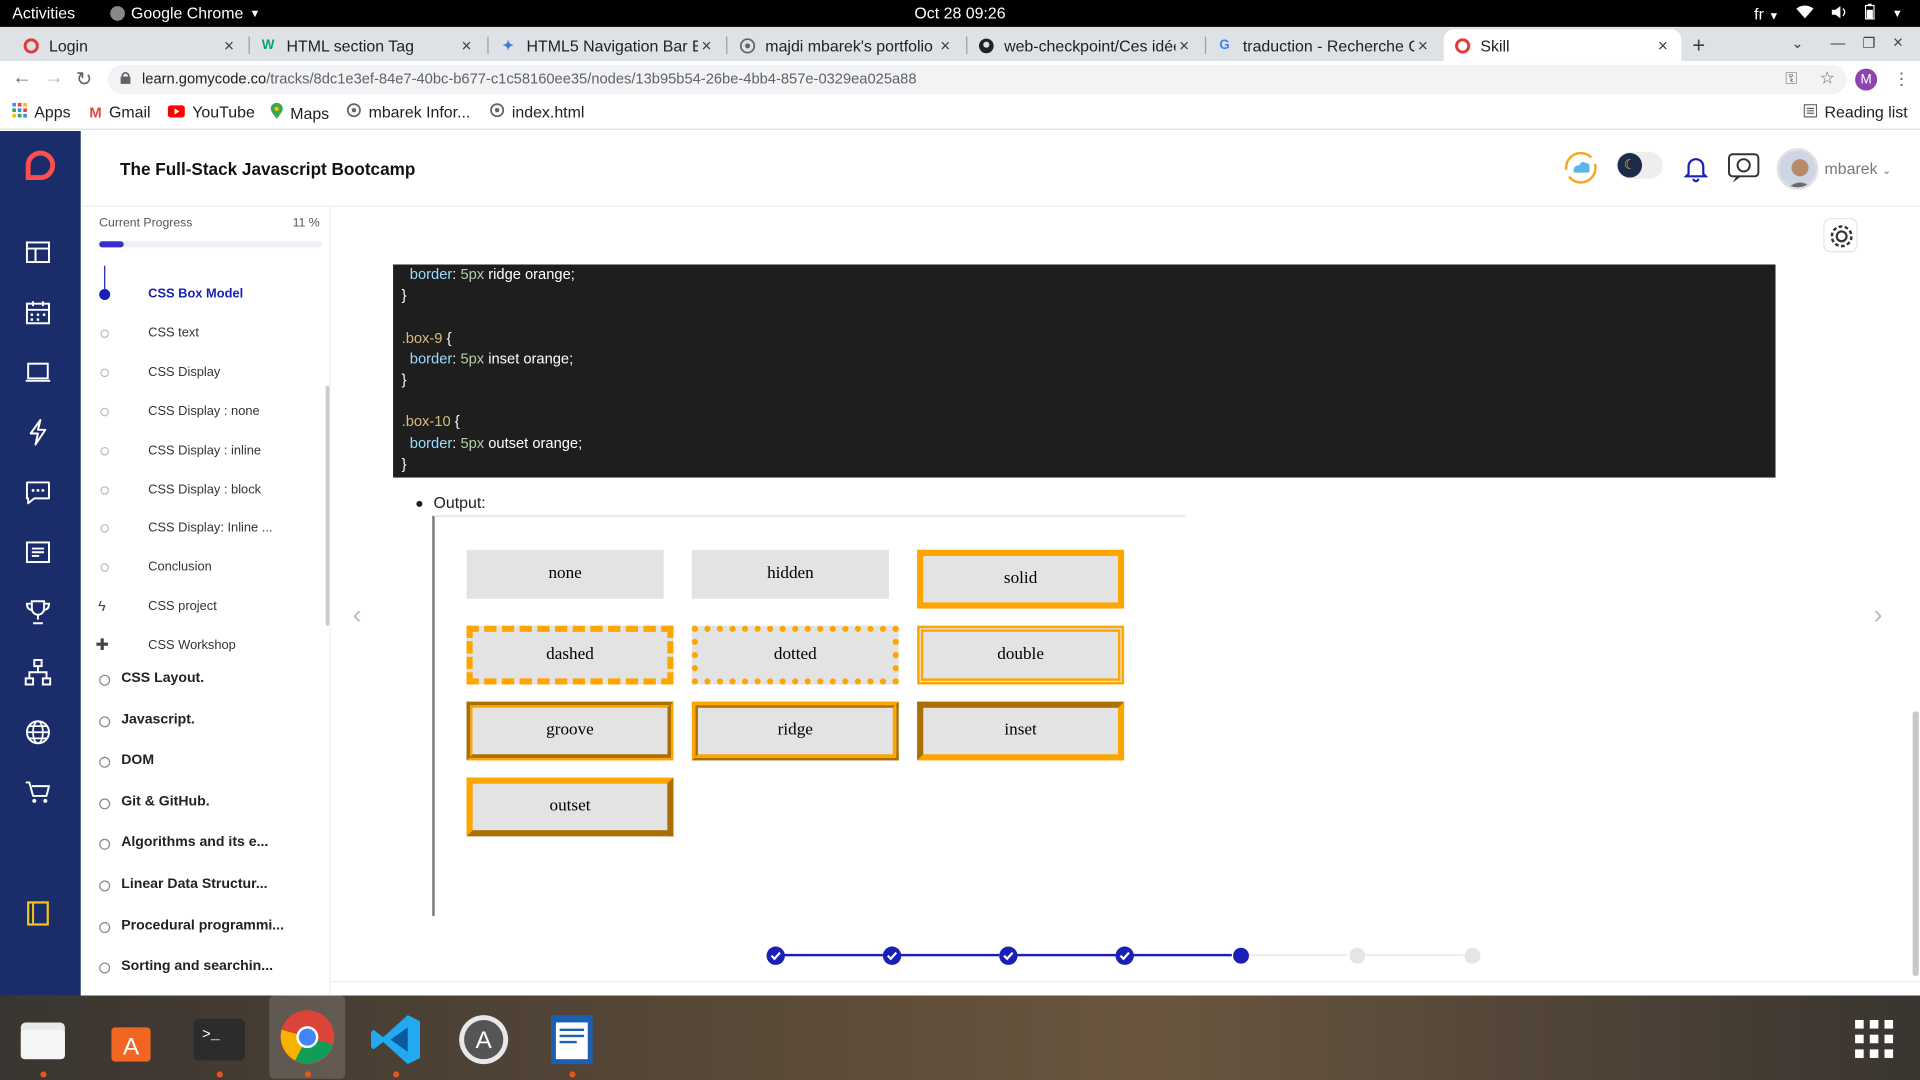  I want to click on settings-button, so click(1840, 235).